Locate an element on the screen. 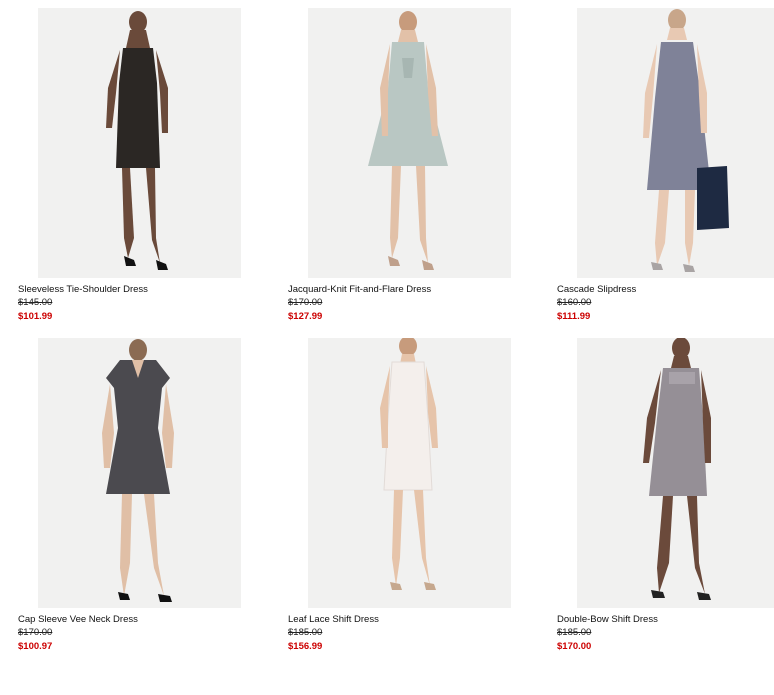  product-name: Double-Bow Shift Dress is located at coordinates (607, 619).